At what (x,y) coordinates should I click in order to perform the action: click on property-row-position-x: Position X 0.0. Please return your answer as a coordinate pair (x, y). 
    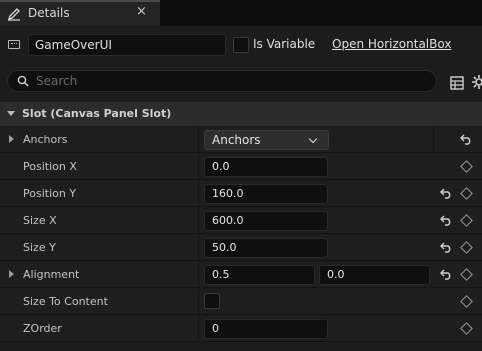
    Looking at the image, I should click on (241, 167).